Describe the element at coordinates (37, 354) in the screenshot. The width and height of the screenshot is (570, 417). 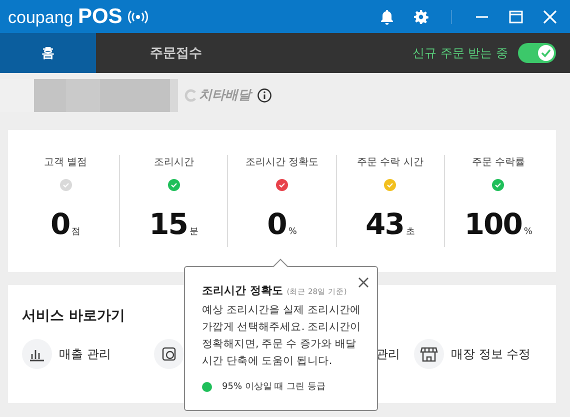
I see `bar-chart-icon` at that location.